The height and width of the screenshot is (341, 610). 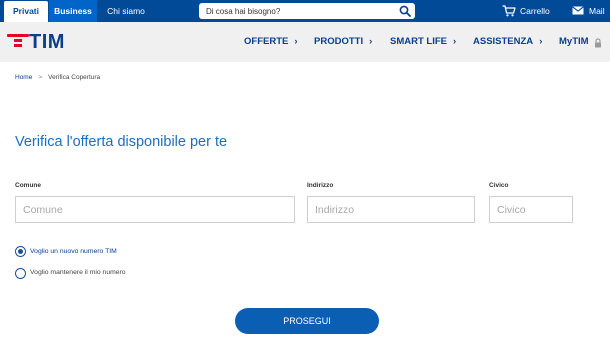 I want to click on comune-field, so click(x=155, y=209).